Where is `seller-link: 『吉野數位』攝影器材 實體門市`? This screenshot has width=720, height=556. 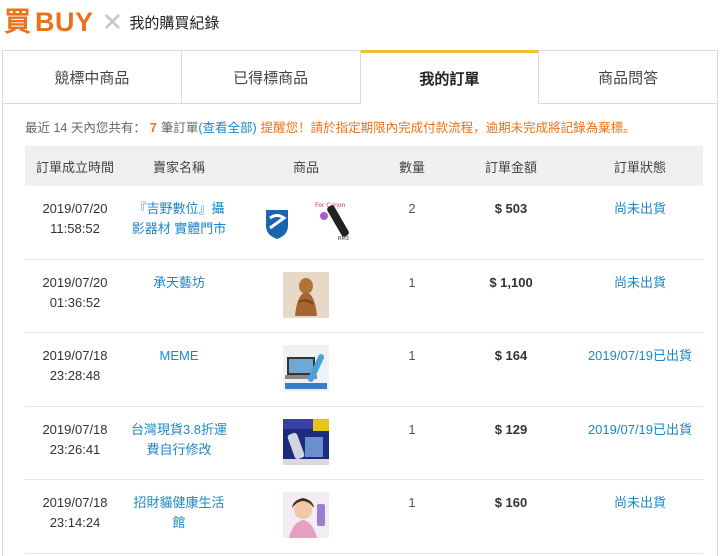 seller-link: 『吉野數位』攝影器材 實體門市 is located at coordinates (179, 219).